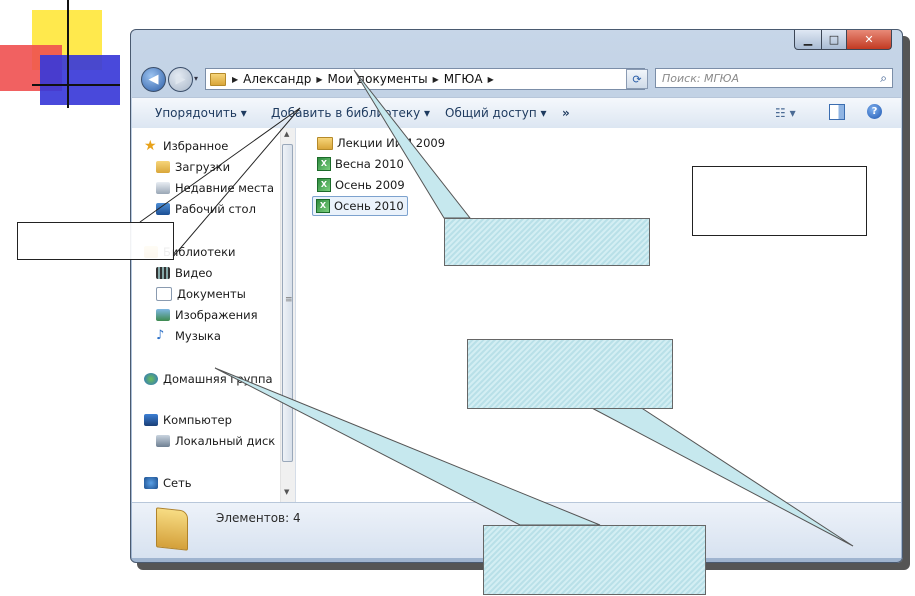 The width and height of the screenshot is (915, 596). Describe the element at coordinates (594, 560) in the screenshot. I see `callout-box-navpane` at that location.